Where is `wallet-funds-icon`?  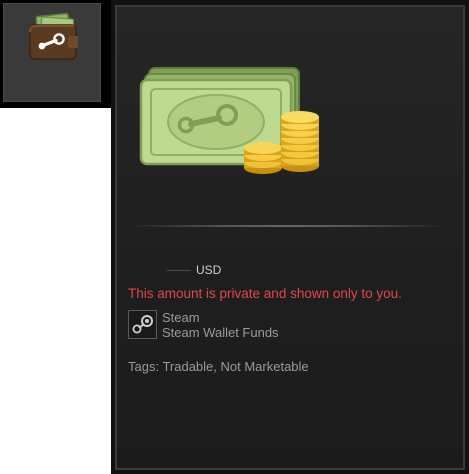 wallet-funds-icon is located at coordinates (229, 120).